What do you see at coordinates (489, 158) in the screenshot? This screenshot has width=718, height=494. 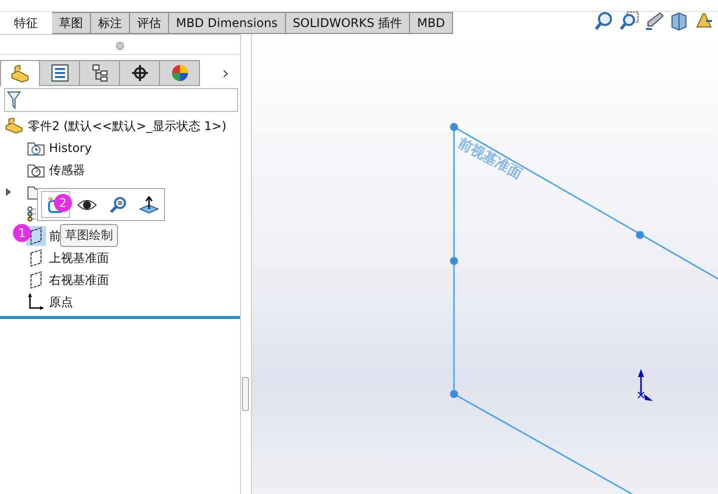 I see `plane-label: 前视基准面` at bounding box center [489, 158].